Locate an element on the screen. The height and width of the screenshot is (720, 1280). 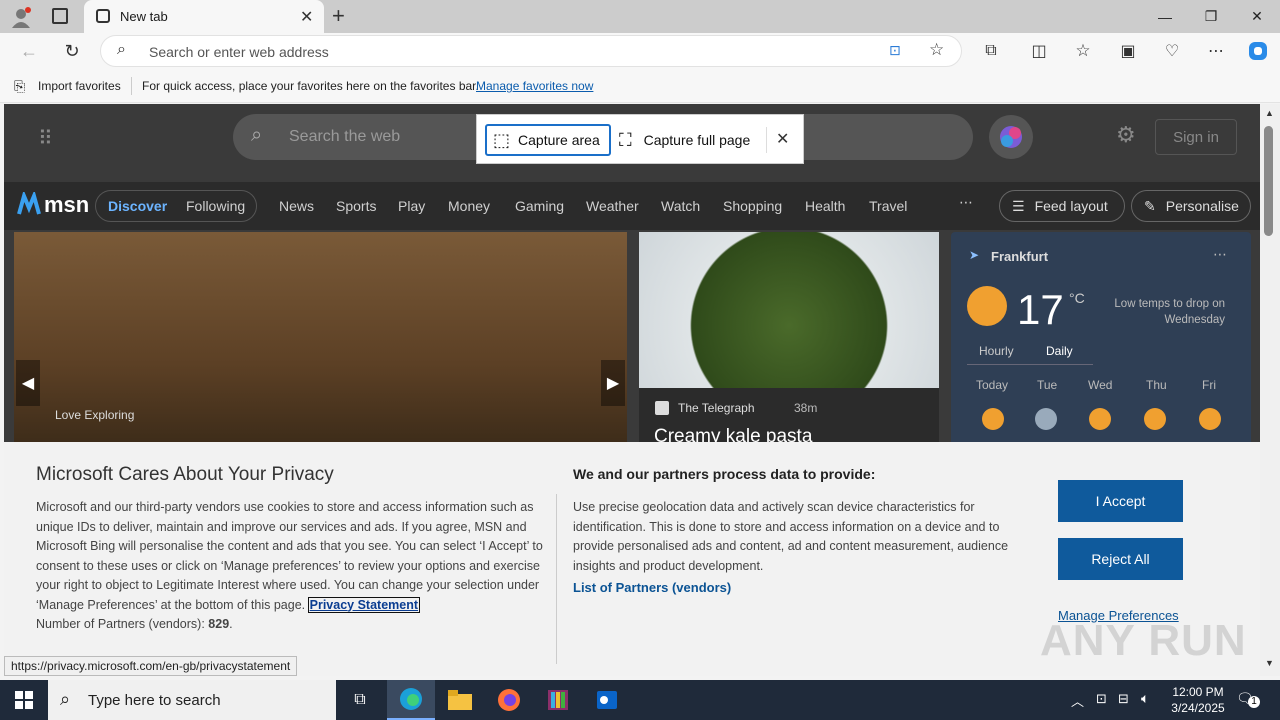
personalise-label: Personalise is located at coordinates (1202, 206).